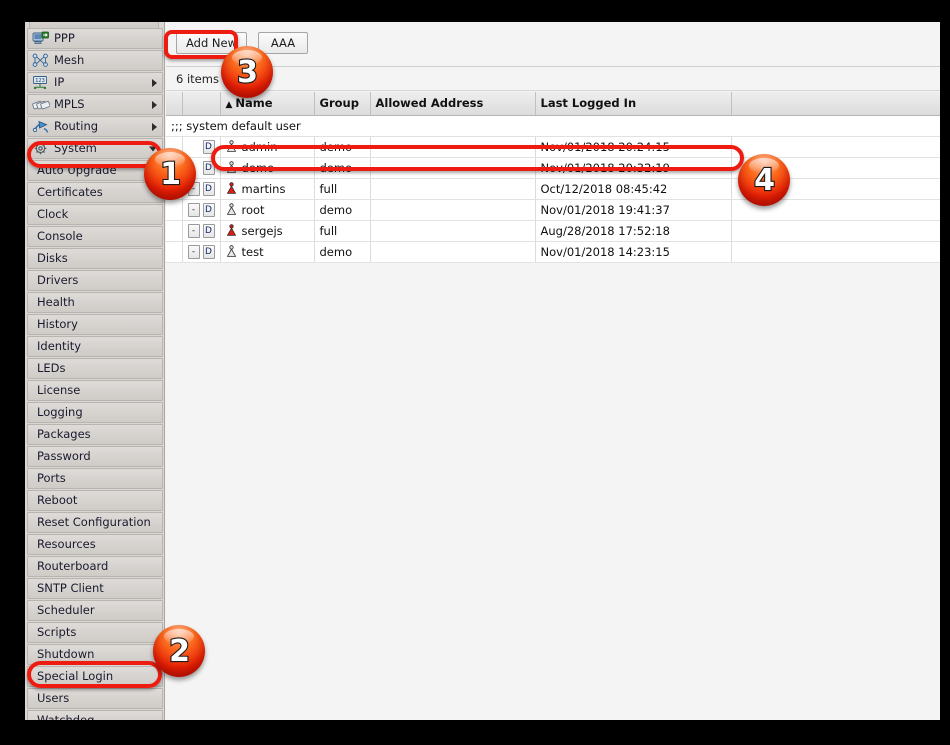  I want to click on sidebar-item-routerboard: Routerboard, so click(95, 566).